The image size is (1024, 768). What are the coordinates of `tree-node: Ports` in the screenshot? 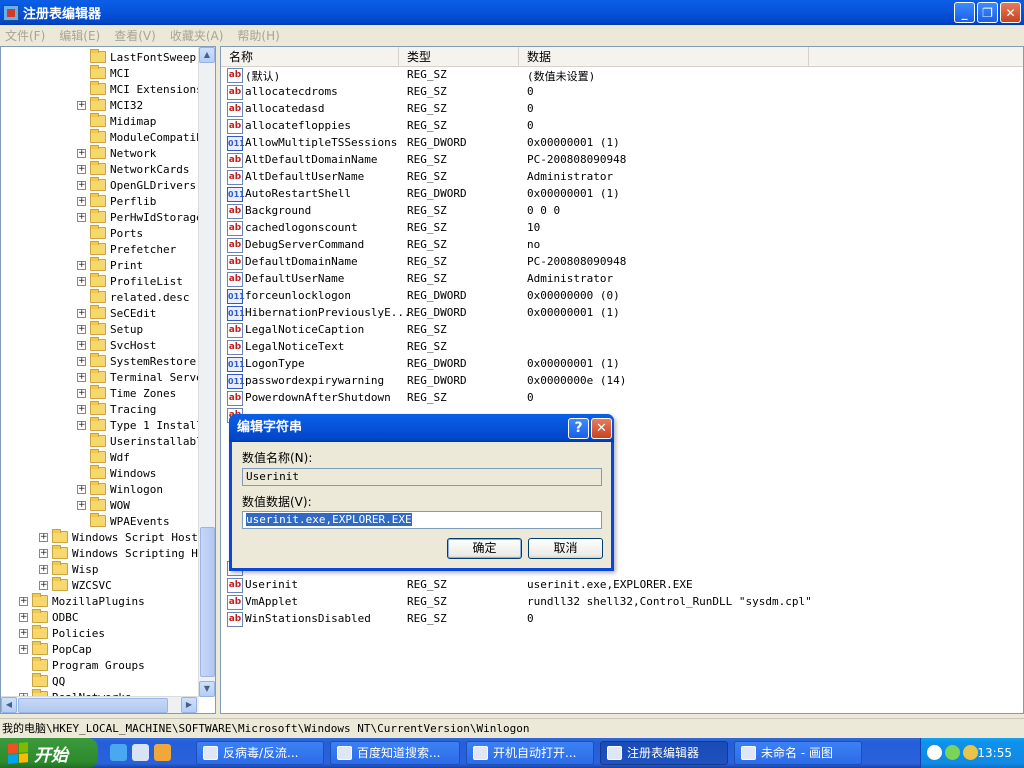 It's located at (110, 233).